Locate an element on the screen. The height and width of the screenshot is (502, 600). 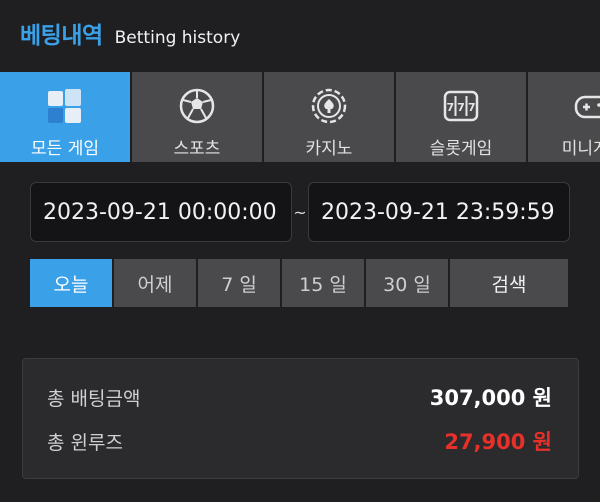
all-games-icon is located at coordinates (65, 106).